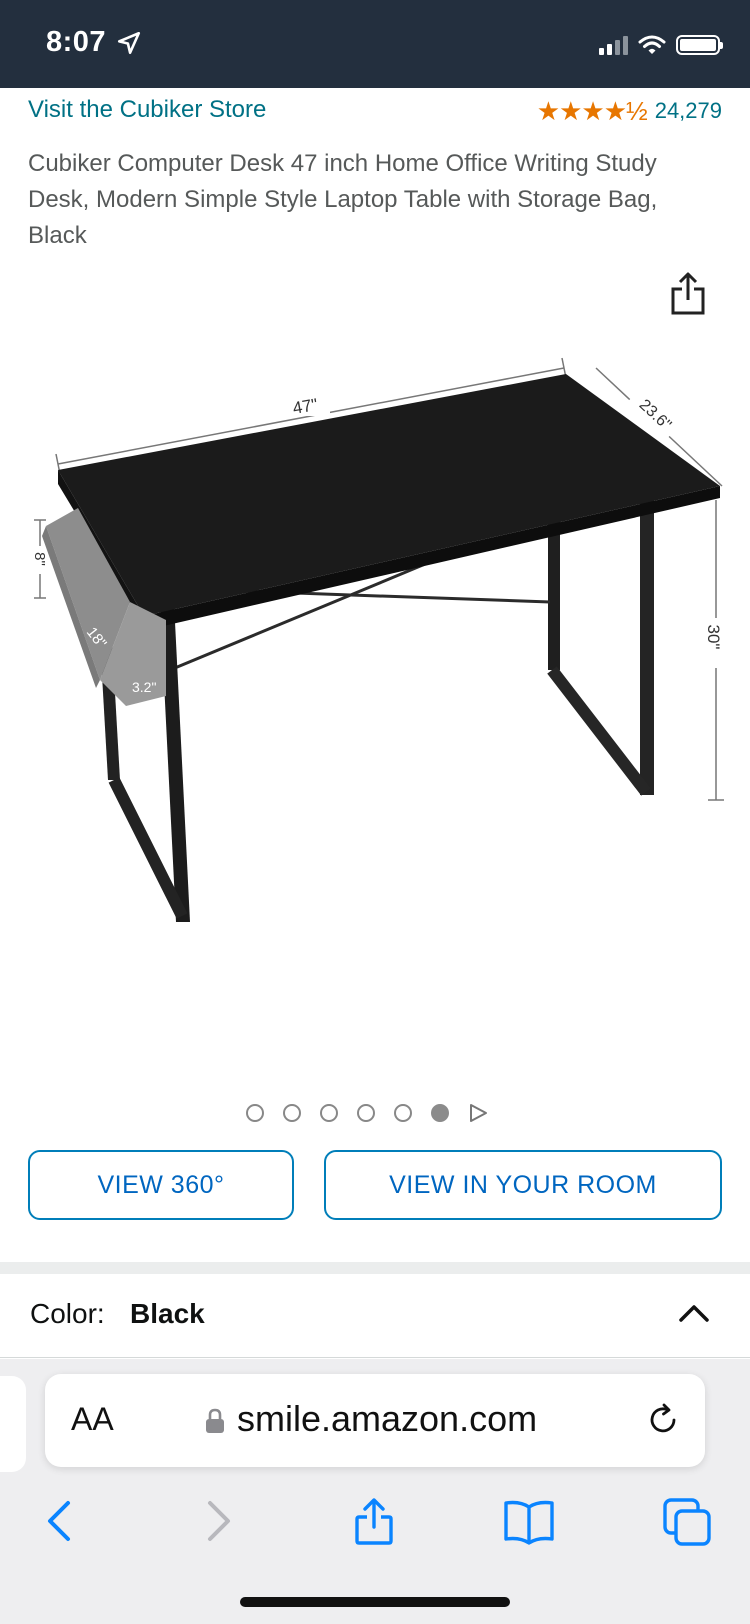  Describe the element at coordinates (652, 44) in the screenshot. I see `wifi-icon` at that location.